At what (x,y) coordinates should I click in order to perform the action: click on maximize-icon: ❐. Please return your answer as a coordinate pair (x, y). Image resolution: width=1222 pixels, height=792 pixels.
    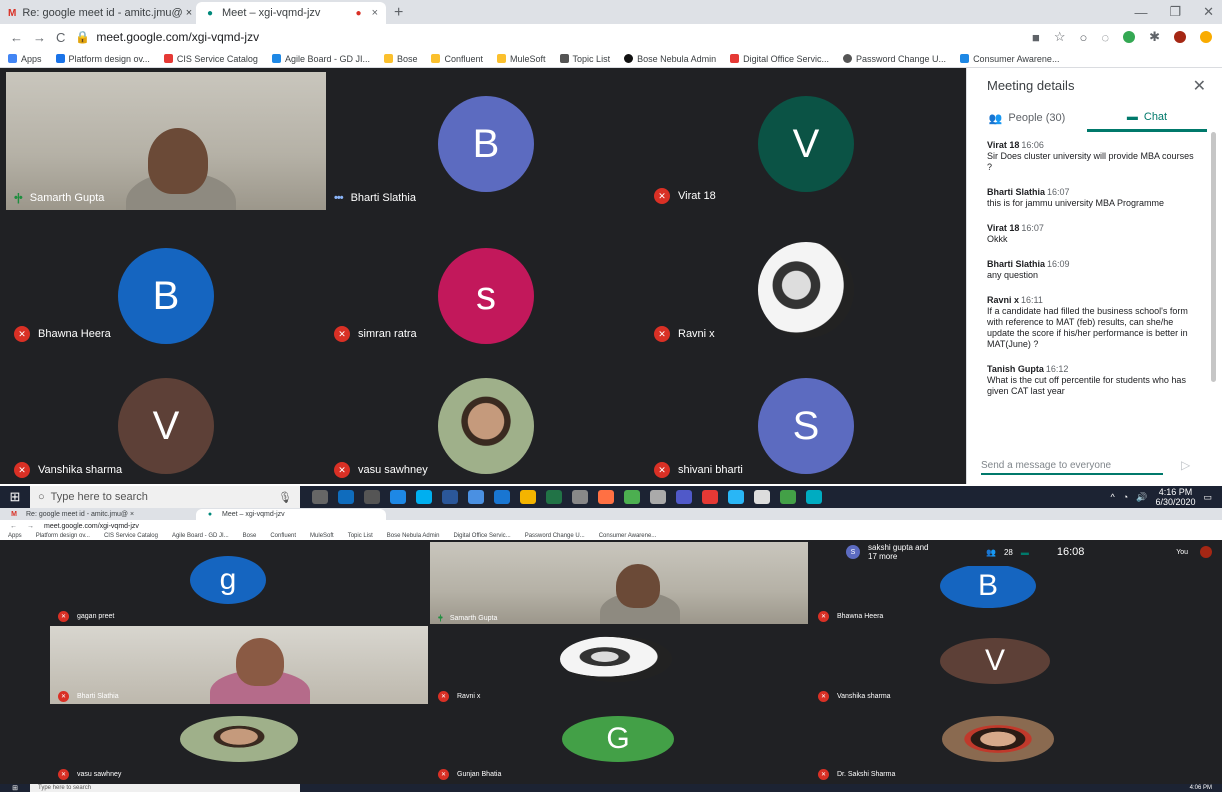
    Looking at the image, I should click on (1175, 12).